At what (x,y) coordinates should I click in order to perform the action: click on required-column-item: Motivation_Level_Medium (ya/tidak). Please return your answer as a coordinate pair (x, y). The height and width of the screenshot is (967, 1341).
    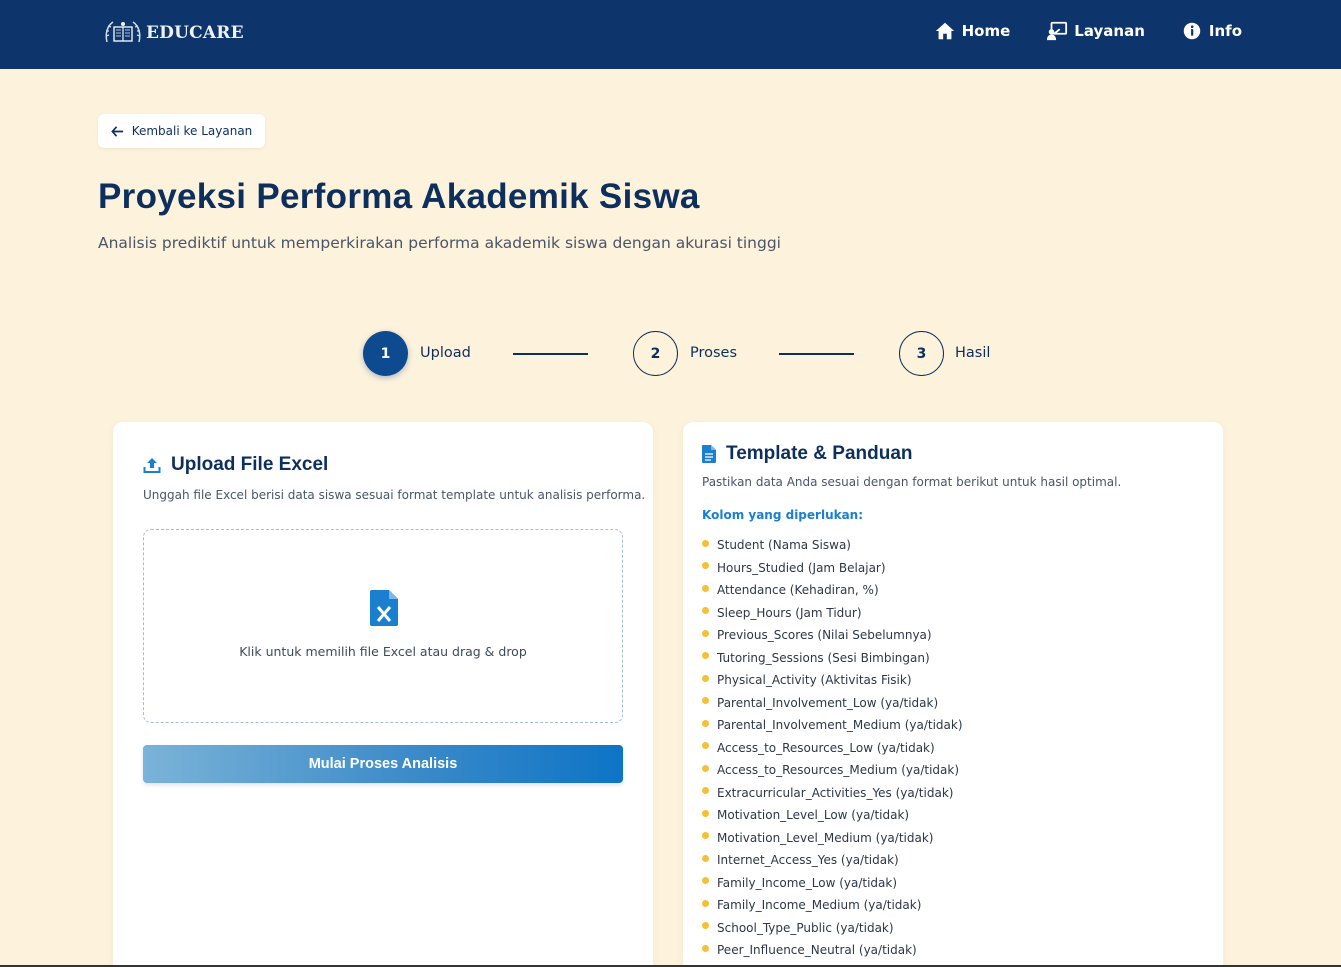
    Looking at the image, I should click on (832, 838).